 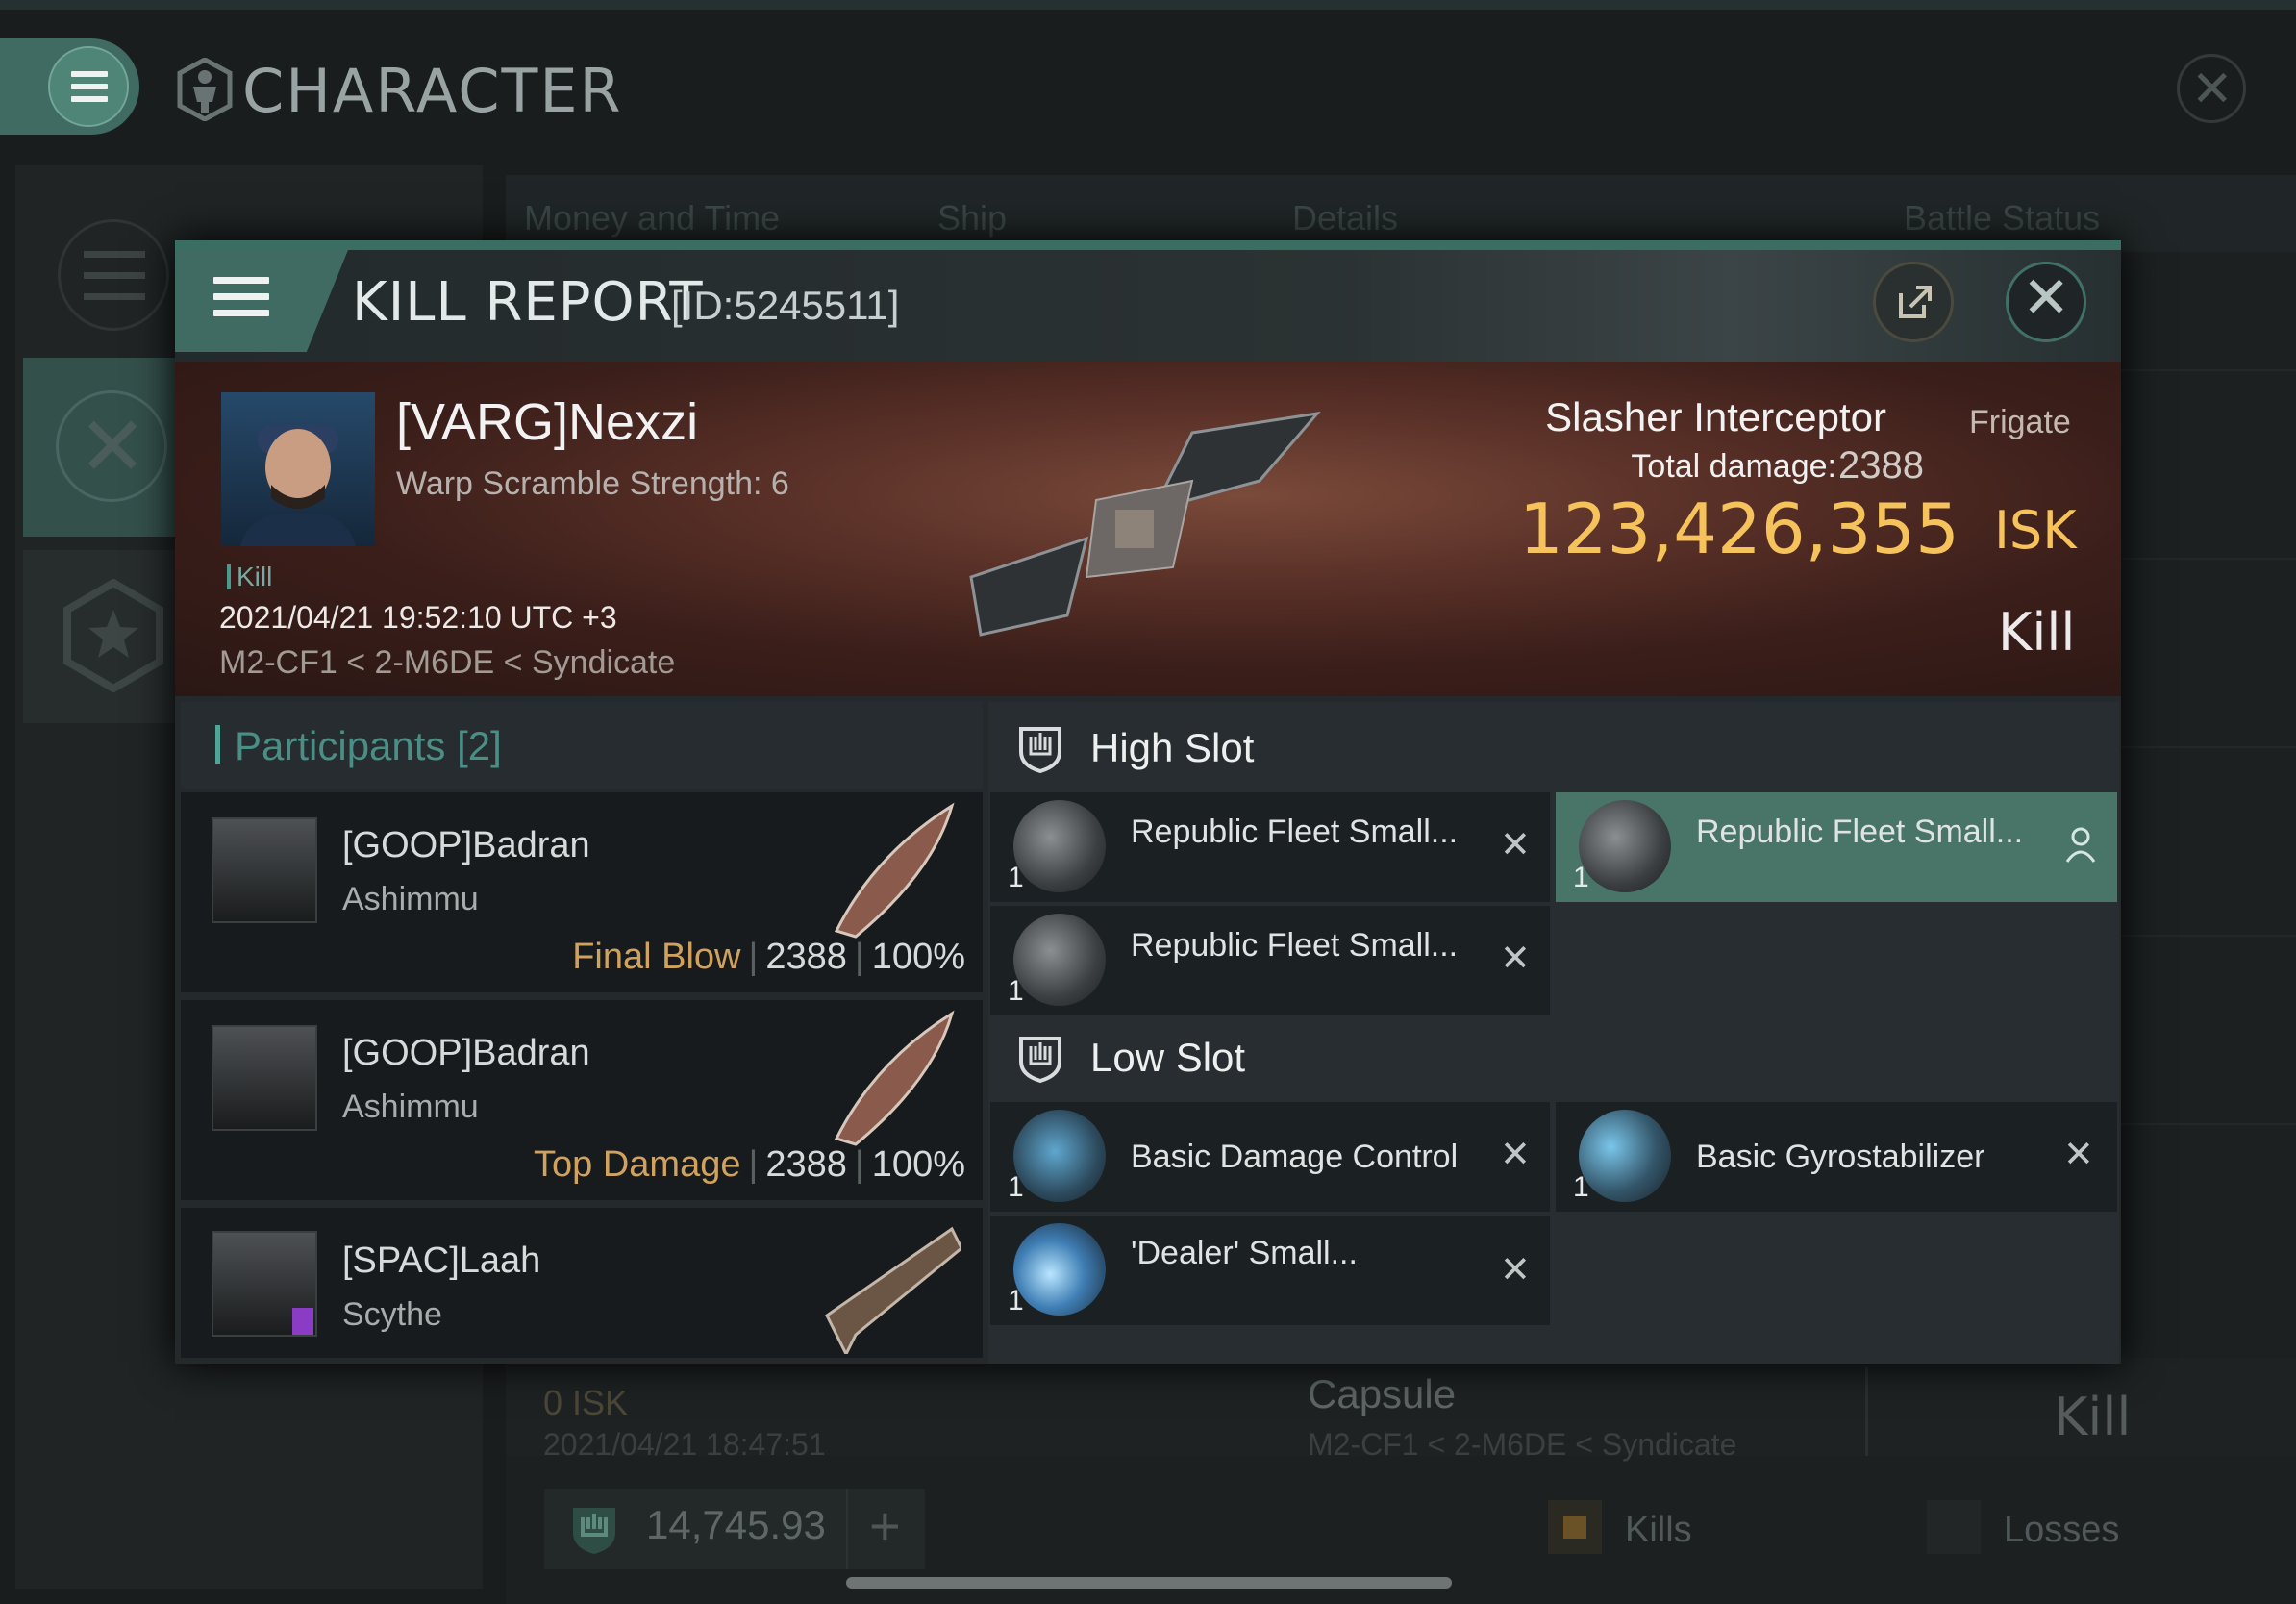 I want to click on victim-pilot-name: [VARG]Nexzi, so click(x=547, y=422).